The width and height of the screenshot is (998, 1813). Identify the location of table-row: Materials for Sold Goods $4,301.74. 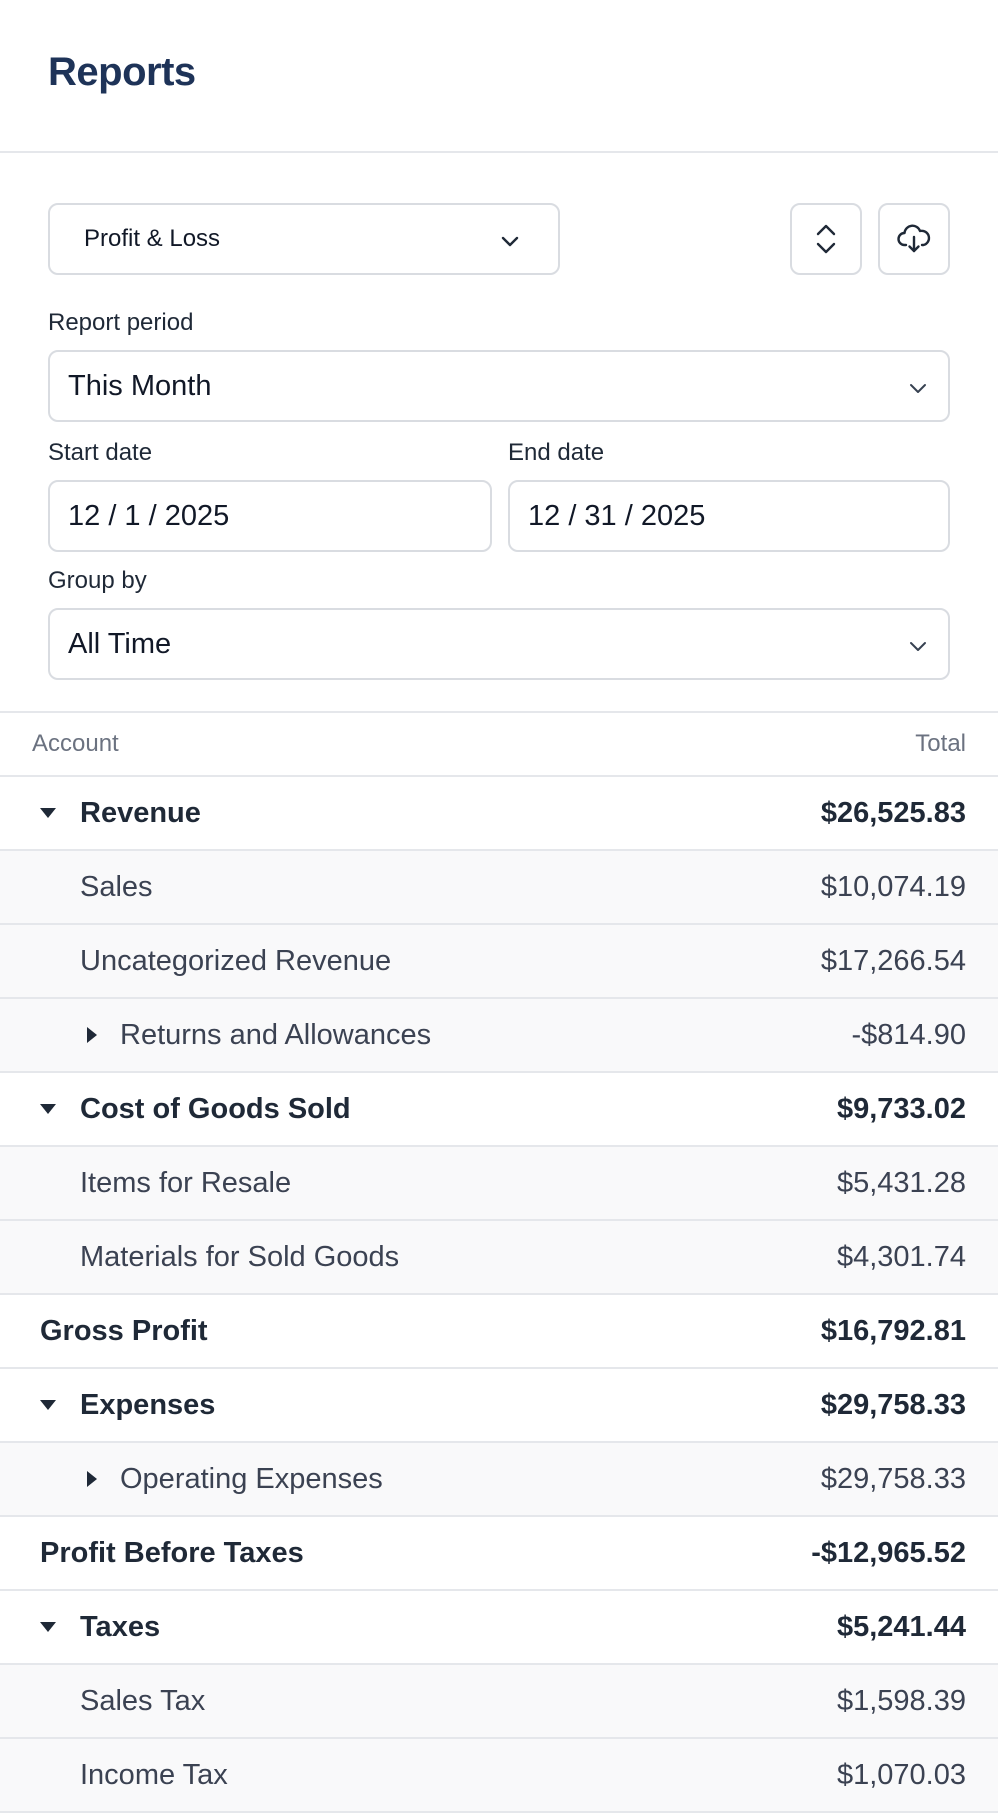
(499, 1258).